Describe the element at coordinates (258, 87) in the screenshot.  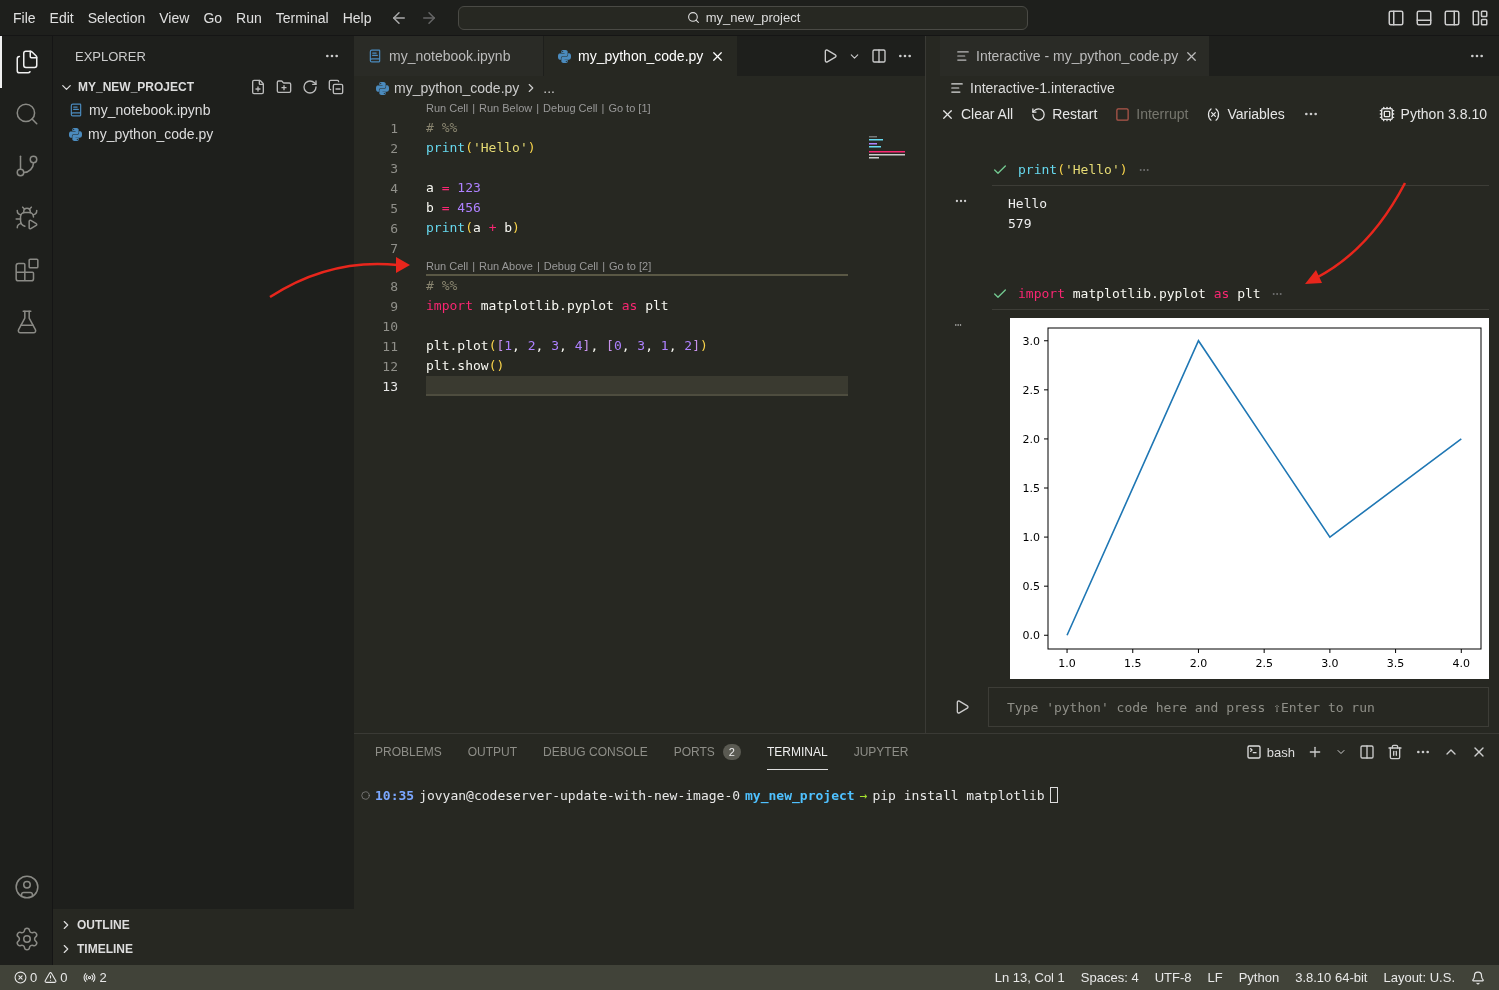
I see `new-file-icon` at that location.